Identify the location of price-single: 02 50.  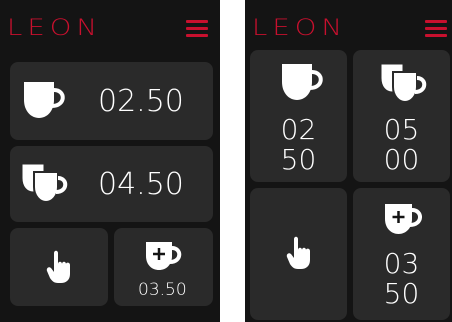
(298, 145).